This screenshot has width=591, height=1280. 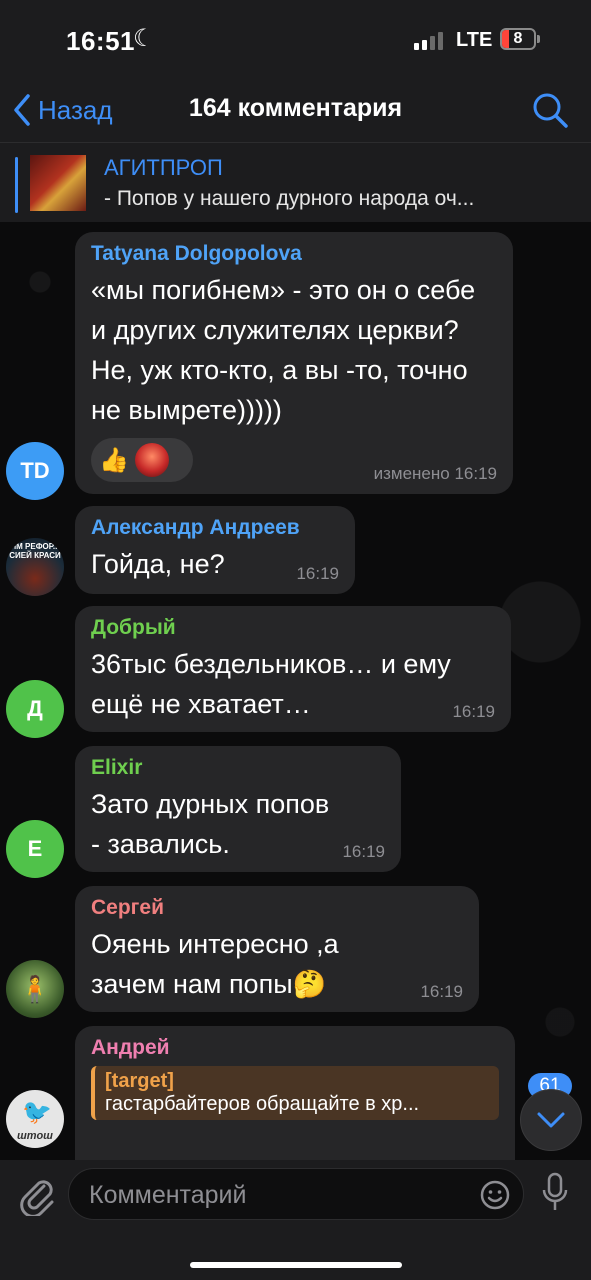 What do you see at coordinates (35, 1136) in the screenshot?
I see `avatar-image-caption: штош` at bounding box center [35, 1136].